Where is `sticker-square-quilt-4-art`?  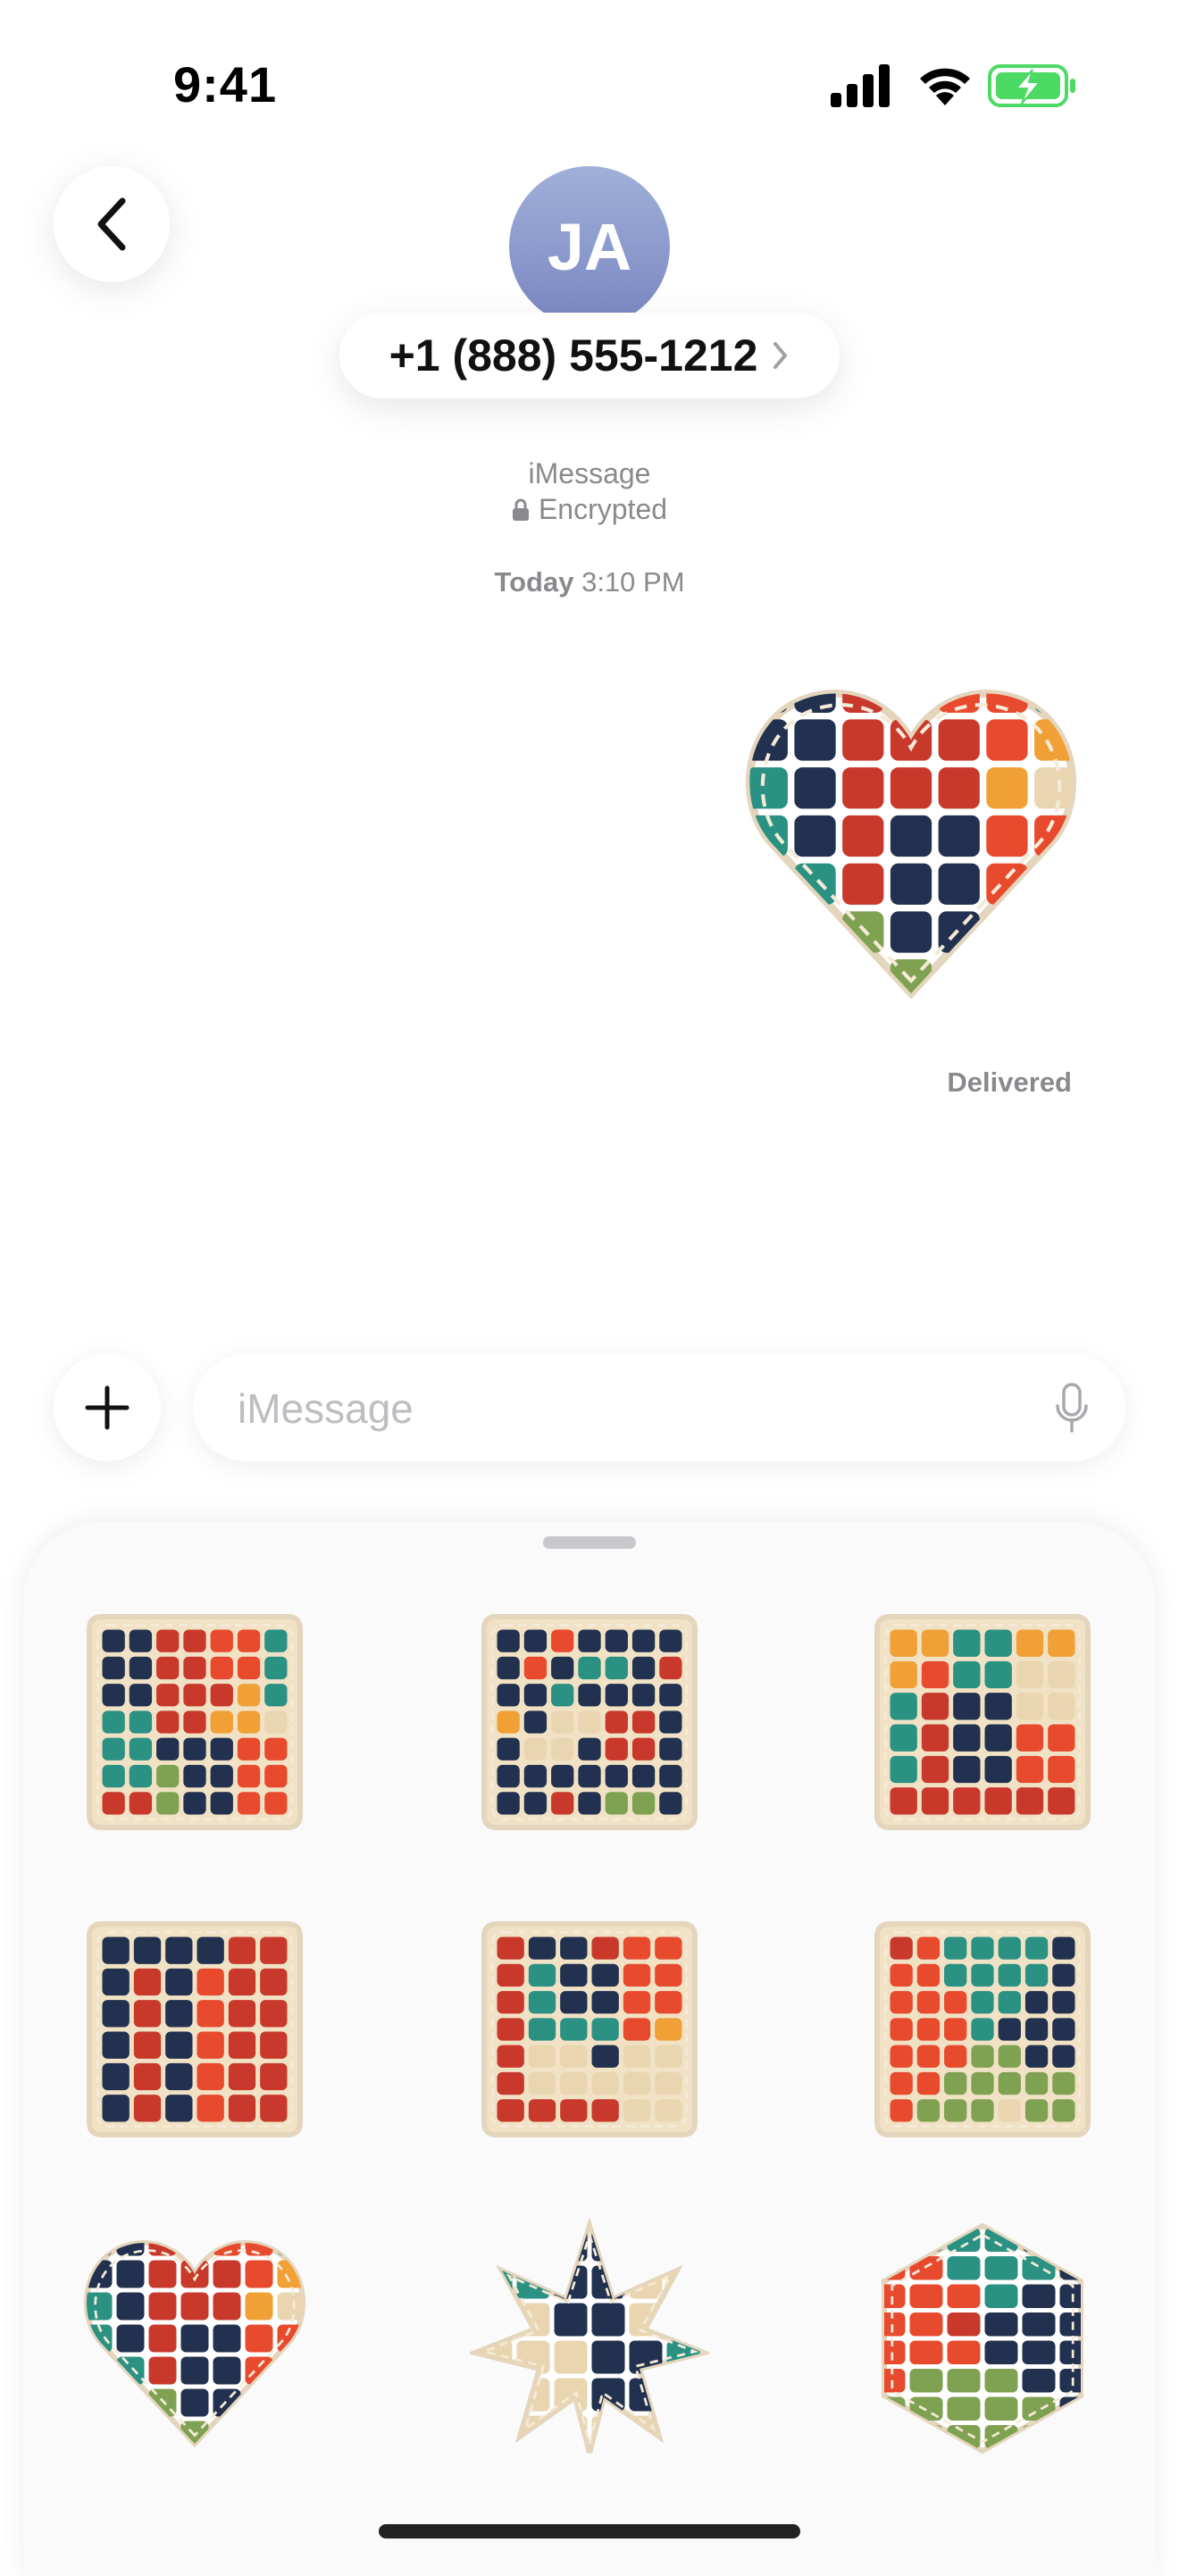 sticker-square-quilt-4-art is located at coordinates (195, 2029).